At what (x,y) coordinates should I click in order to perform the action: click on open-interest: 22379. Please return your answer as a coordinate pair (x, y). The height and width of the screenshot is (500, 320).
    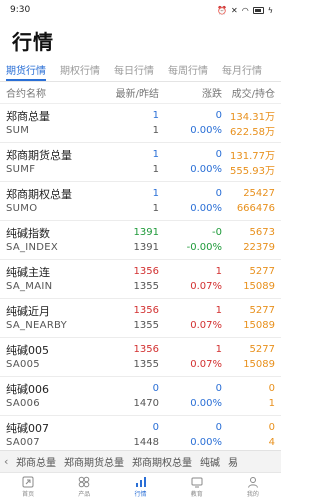
    Looking at the image, I should click on (259, 247).